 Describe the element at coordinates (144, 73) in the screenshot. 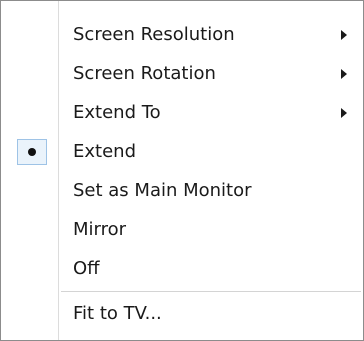

I see `menu-item-label: Screen Rotation` at that location.